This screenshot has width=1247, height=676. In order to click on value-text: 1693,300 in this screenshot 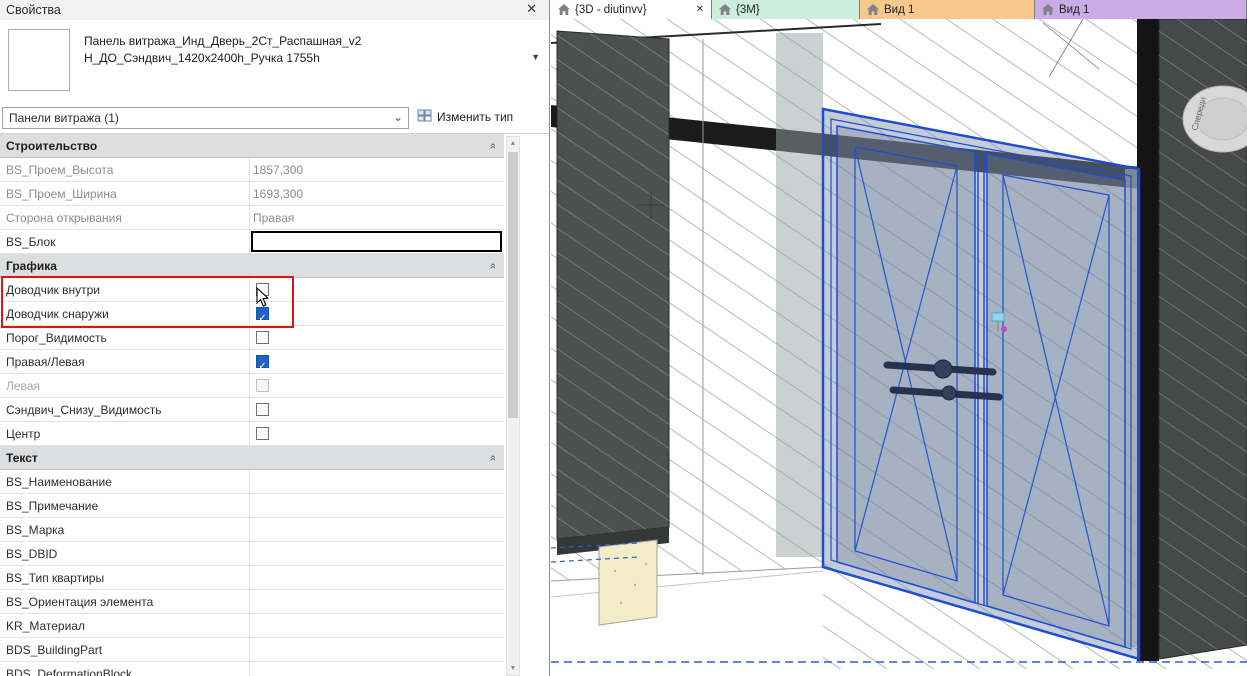, I will do `click(278, 194)`.